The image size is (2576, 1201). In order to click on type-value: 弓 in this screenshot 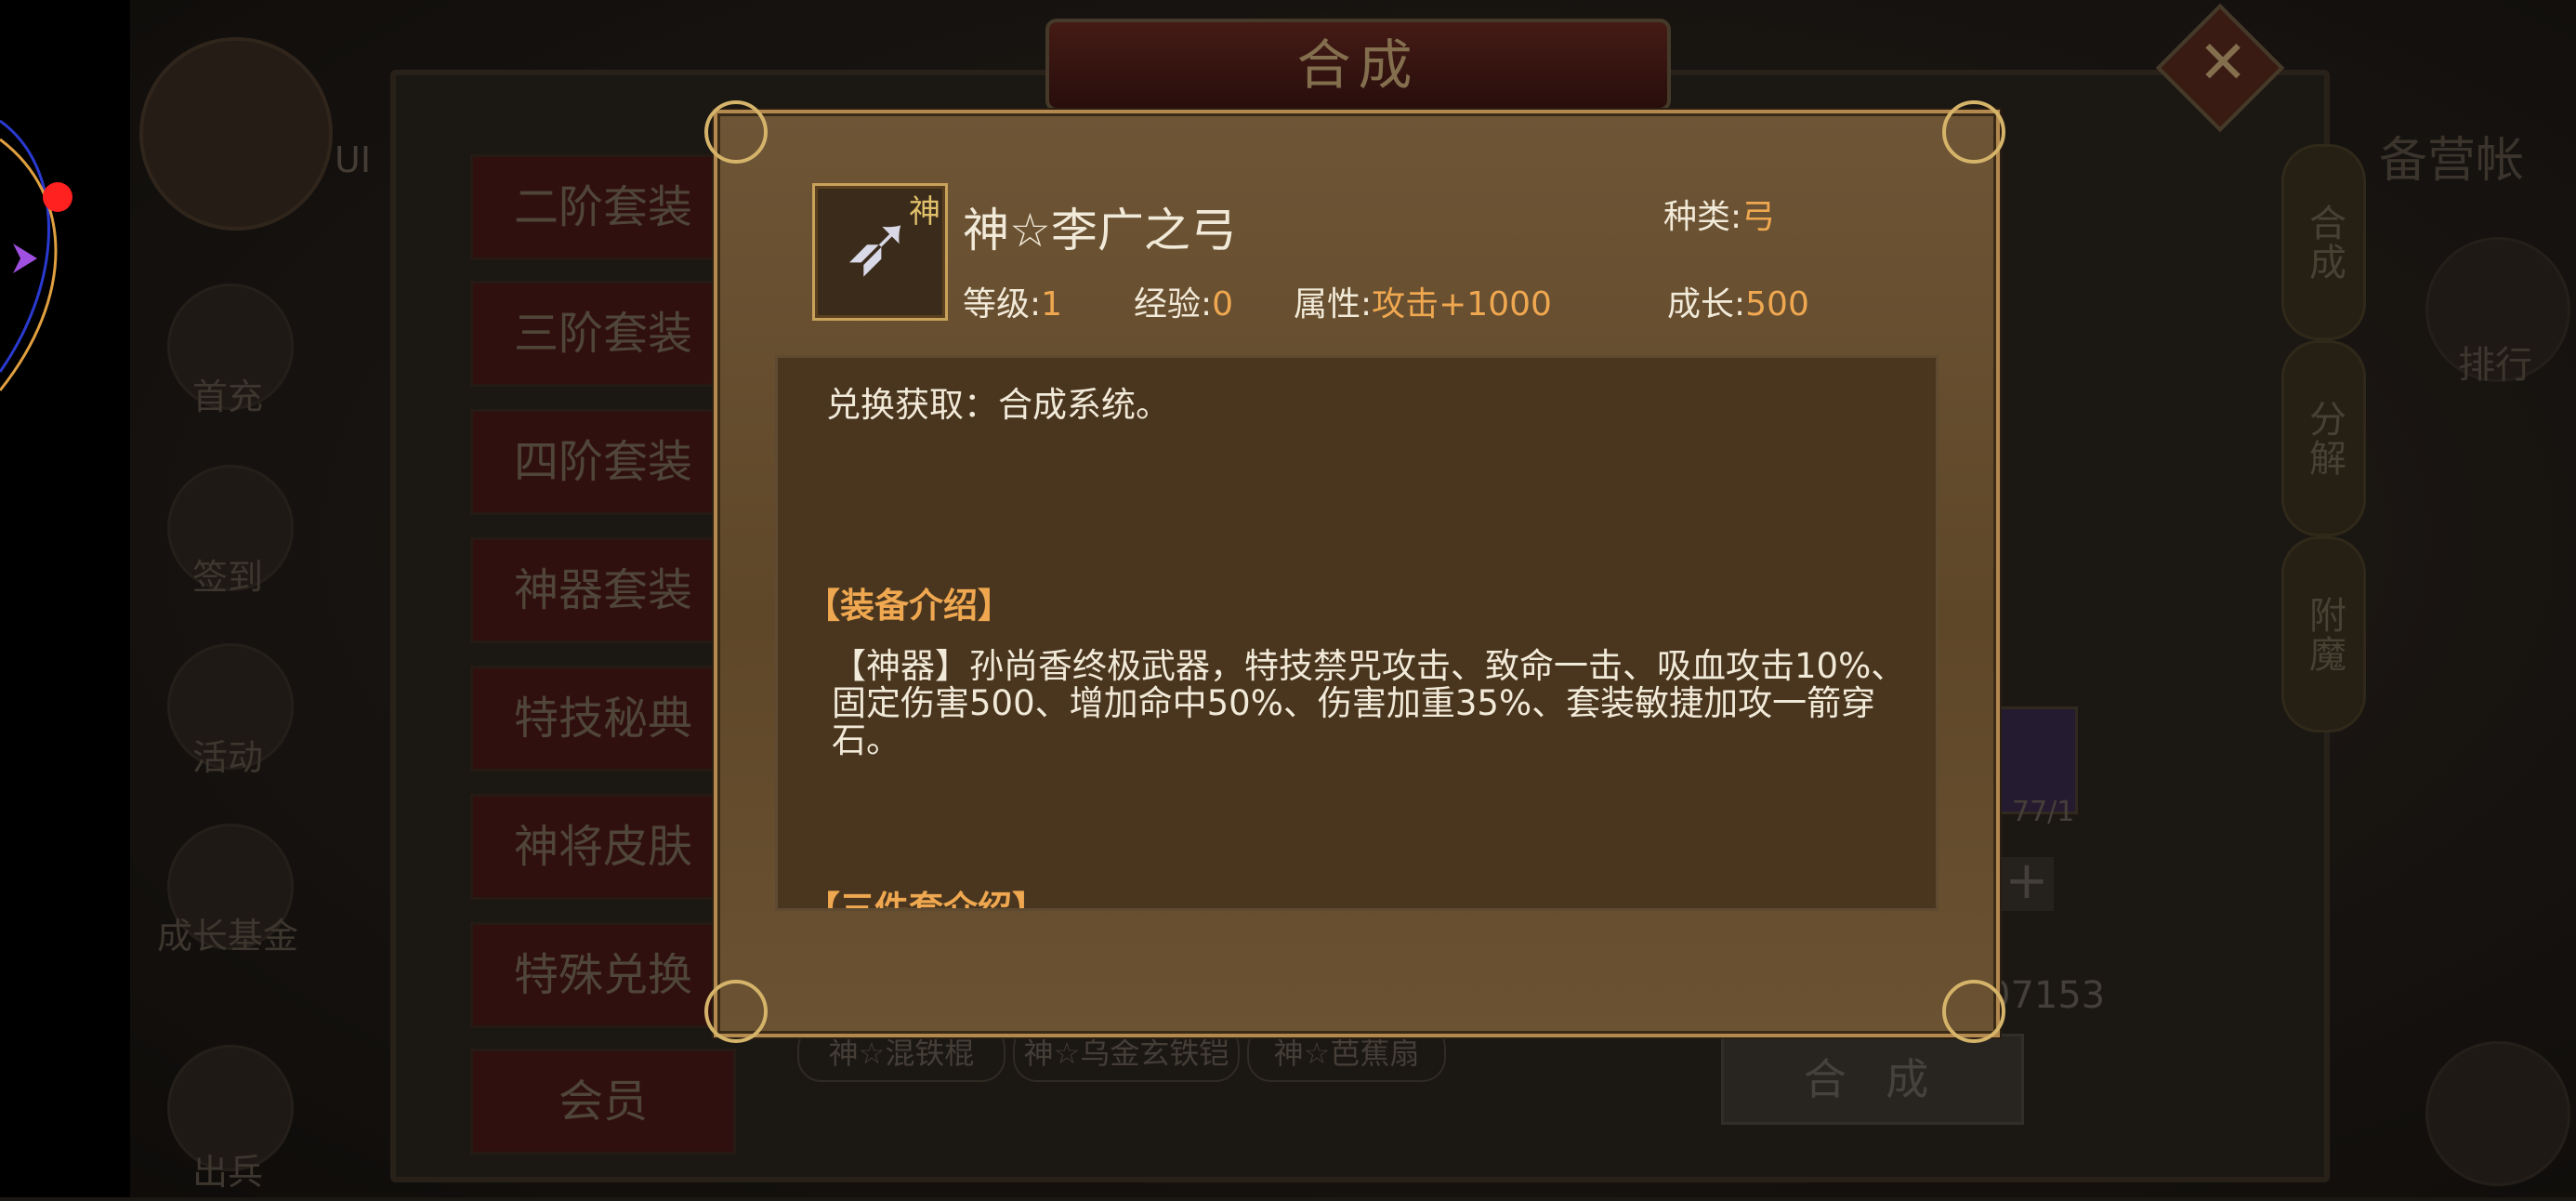, I will do `click(1758, 217)`.